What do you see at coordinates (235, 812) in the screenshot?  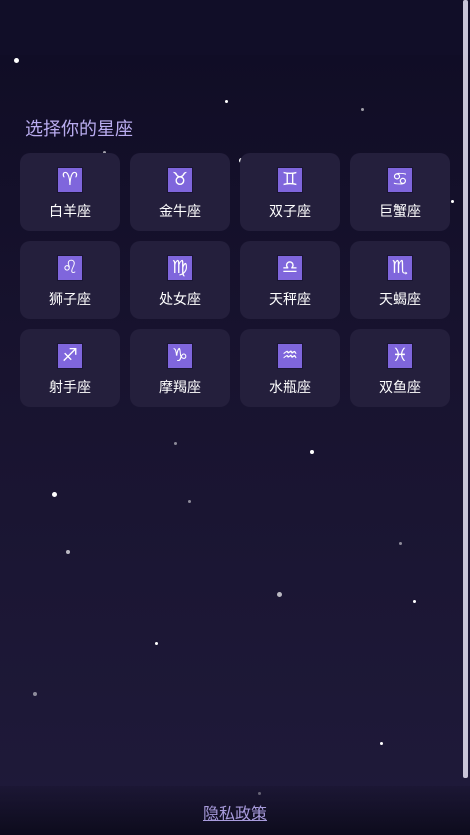 I see `privacy-policy-link: 隐私政策` at bounding box center [235, 812].